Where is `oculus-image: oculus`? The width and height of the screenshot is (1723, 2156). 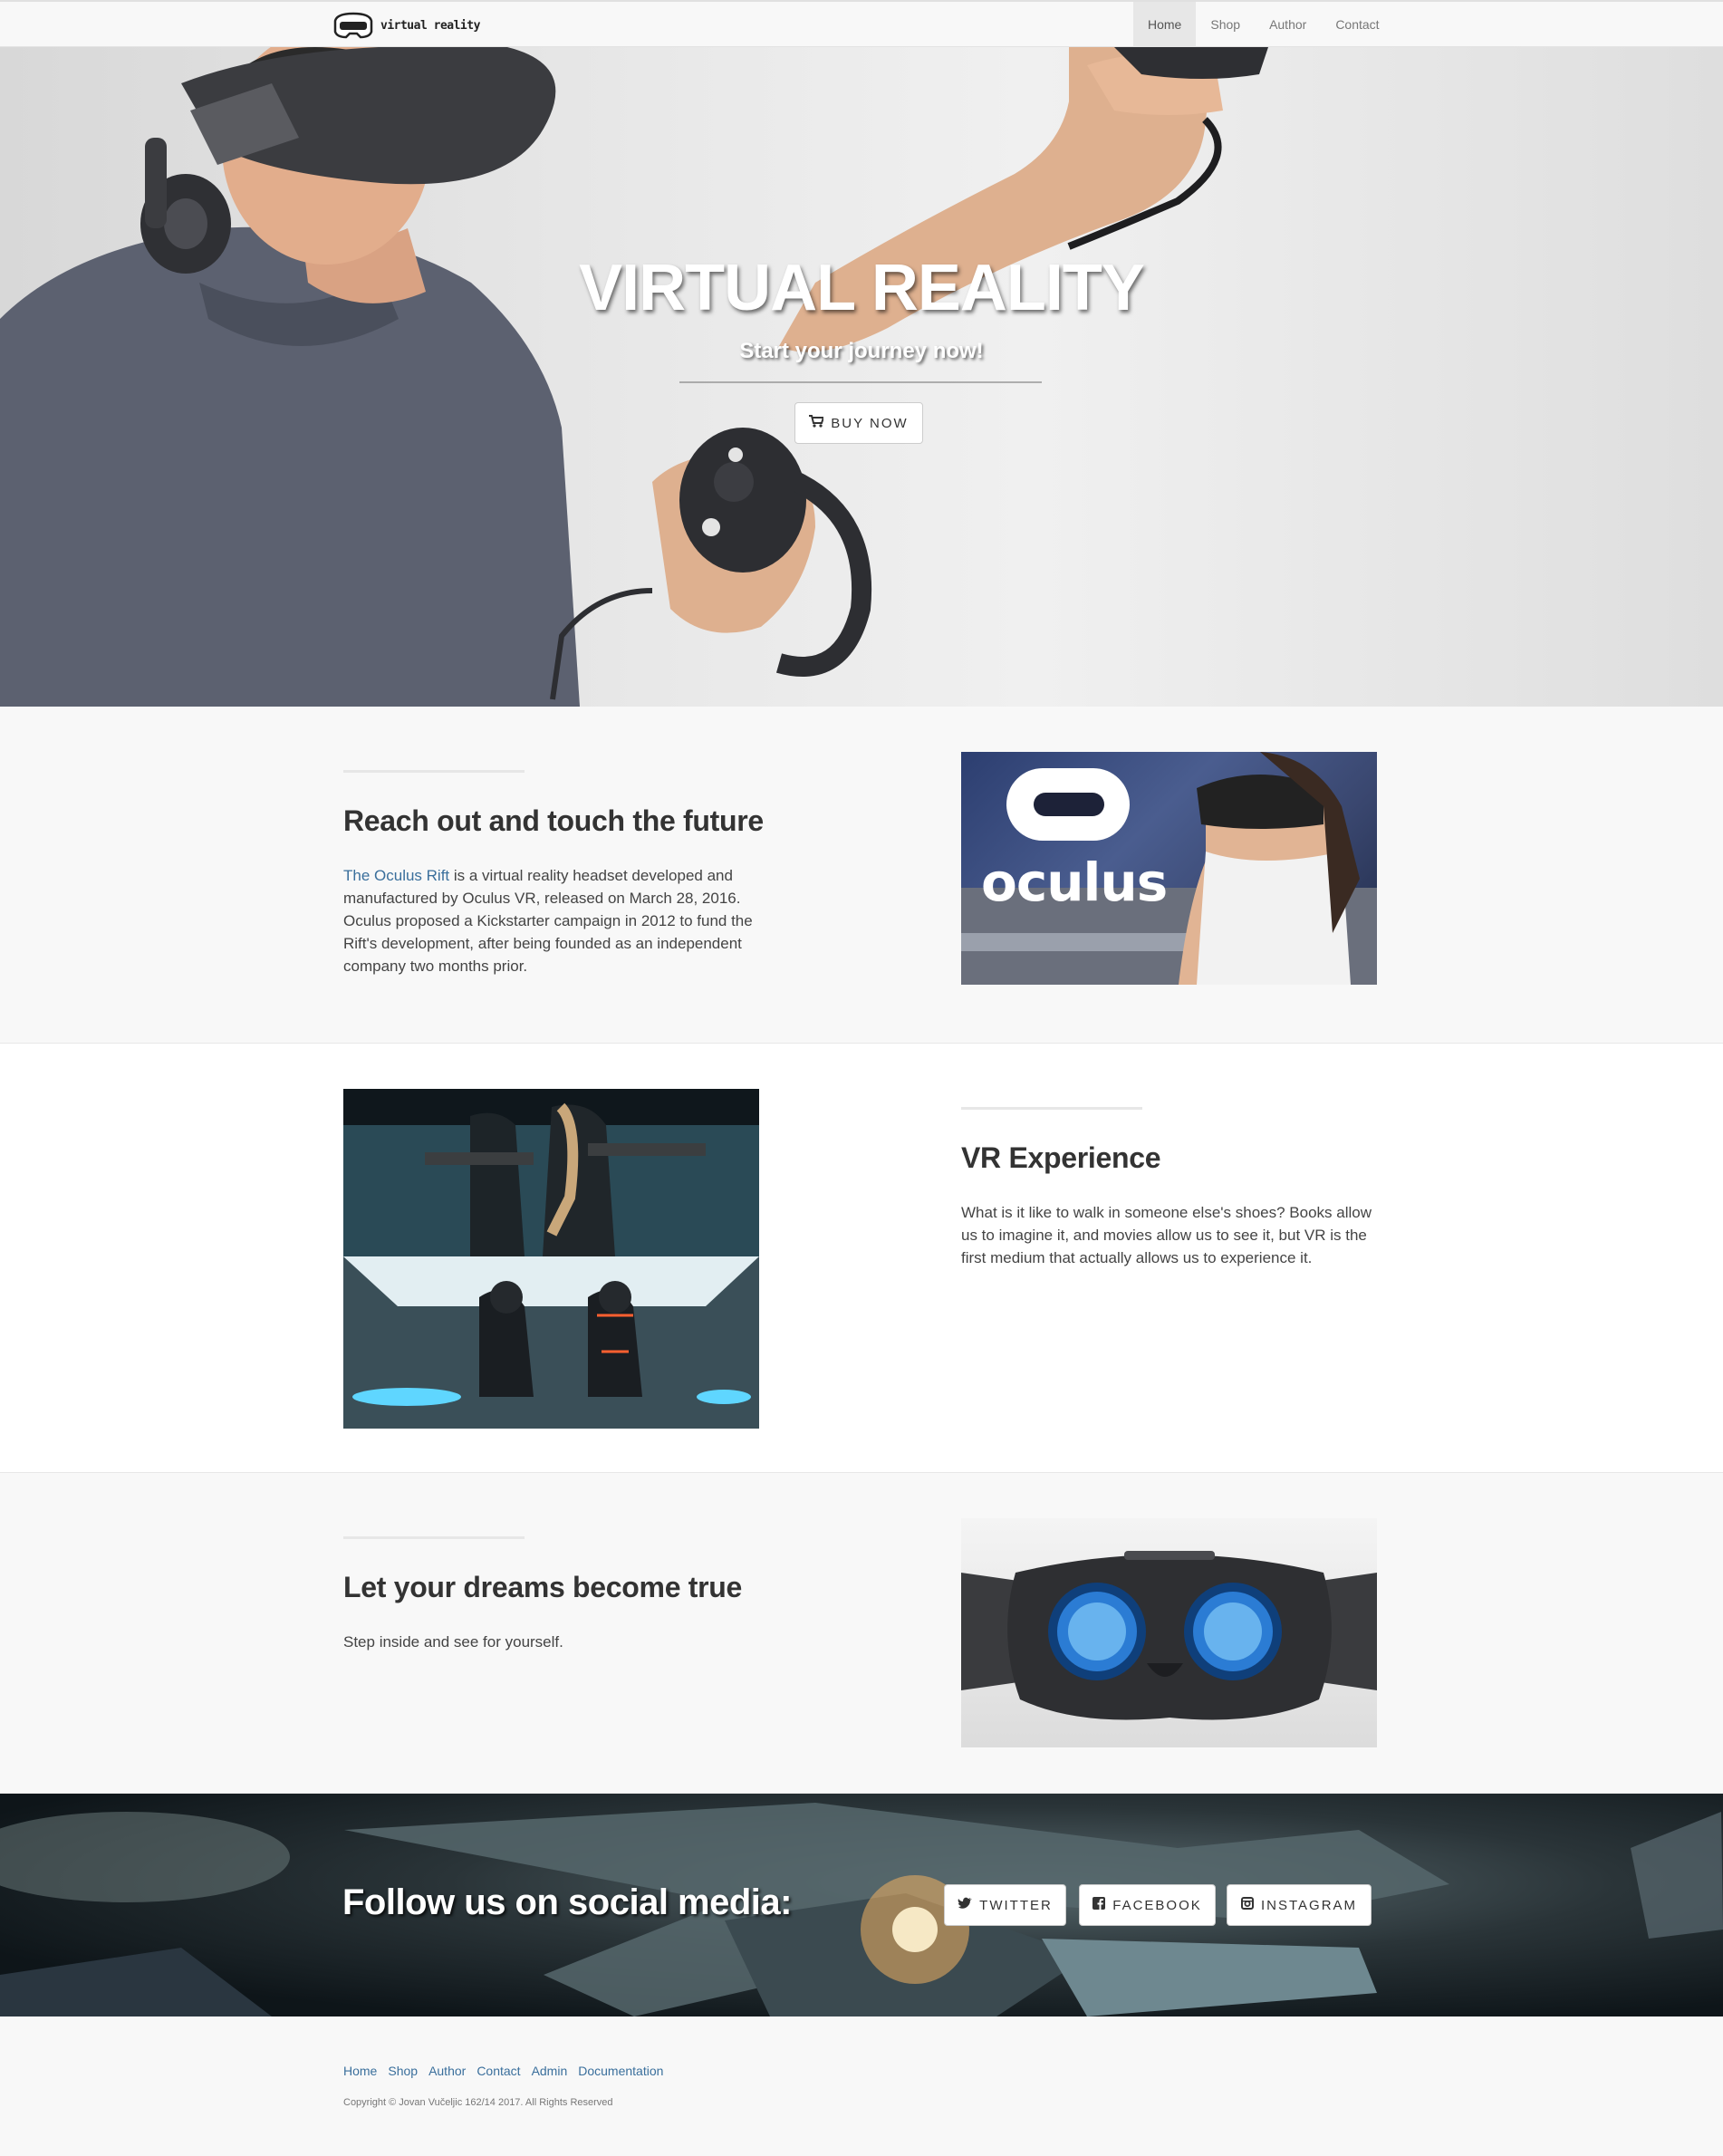
oculus-image: oculus is located at coordinates (1169, 868).